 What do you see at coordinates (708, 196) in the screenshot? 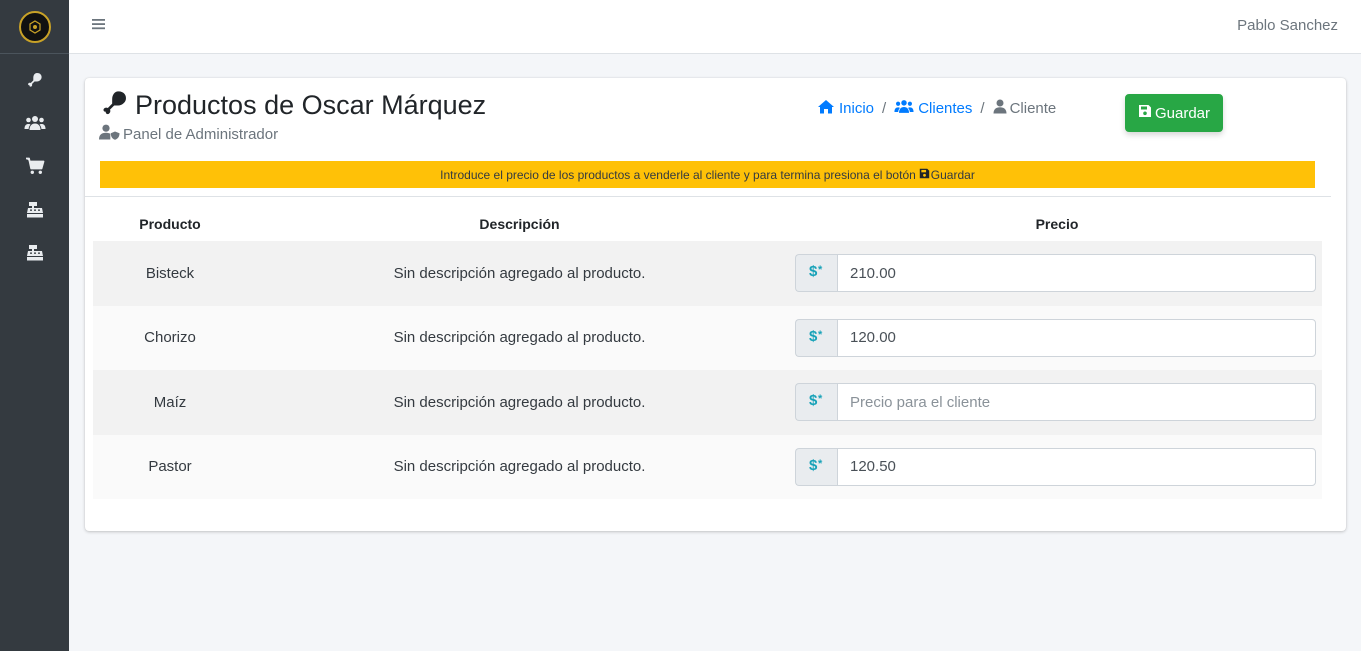
I see `divider` at bounding box center [708, 196].